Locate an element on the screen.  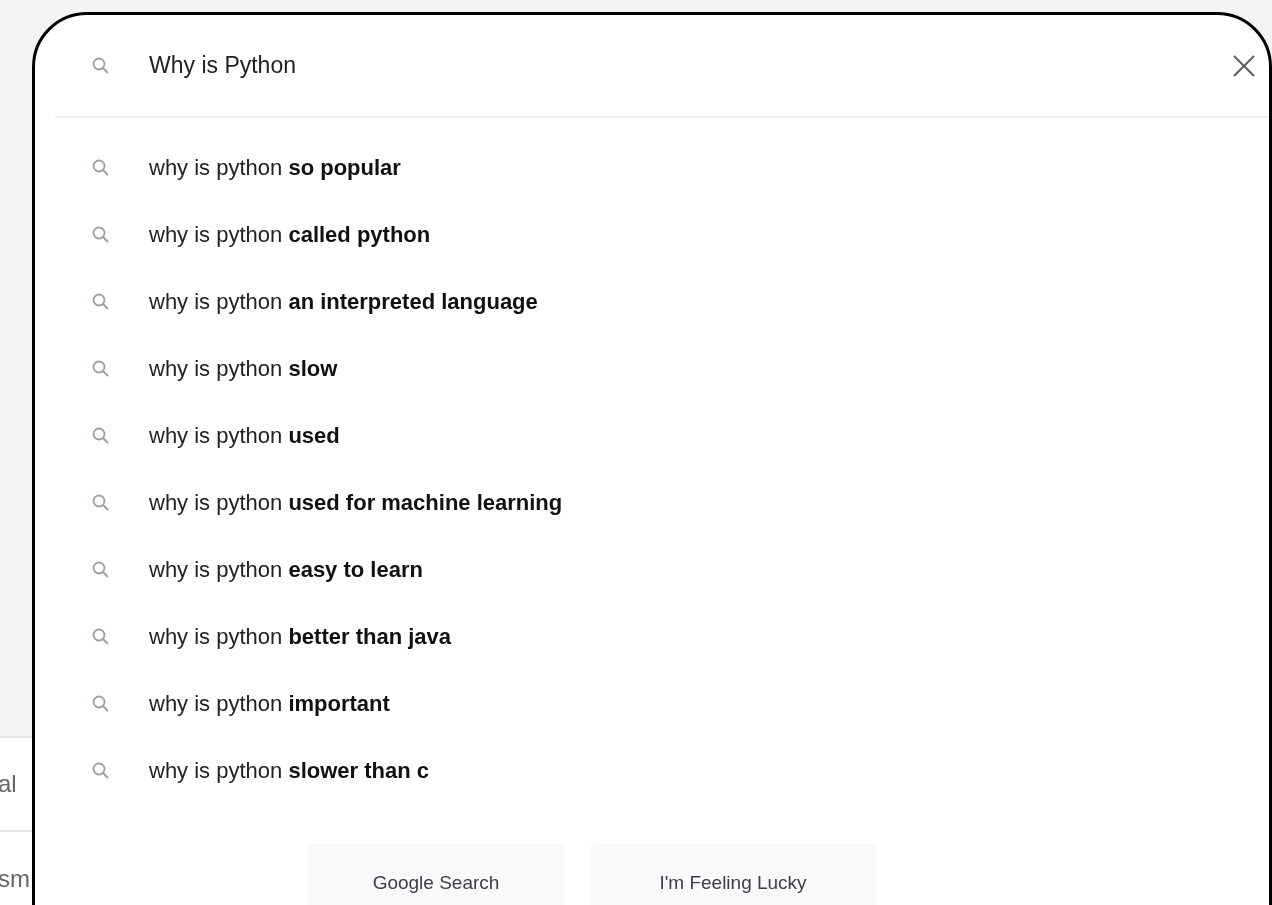
search-button: Google Search is located at coordinates (436, 874).